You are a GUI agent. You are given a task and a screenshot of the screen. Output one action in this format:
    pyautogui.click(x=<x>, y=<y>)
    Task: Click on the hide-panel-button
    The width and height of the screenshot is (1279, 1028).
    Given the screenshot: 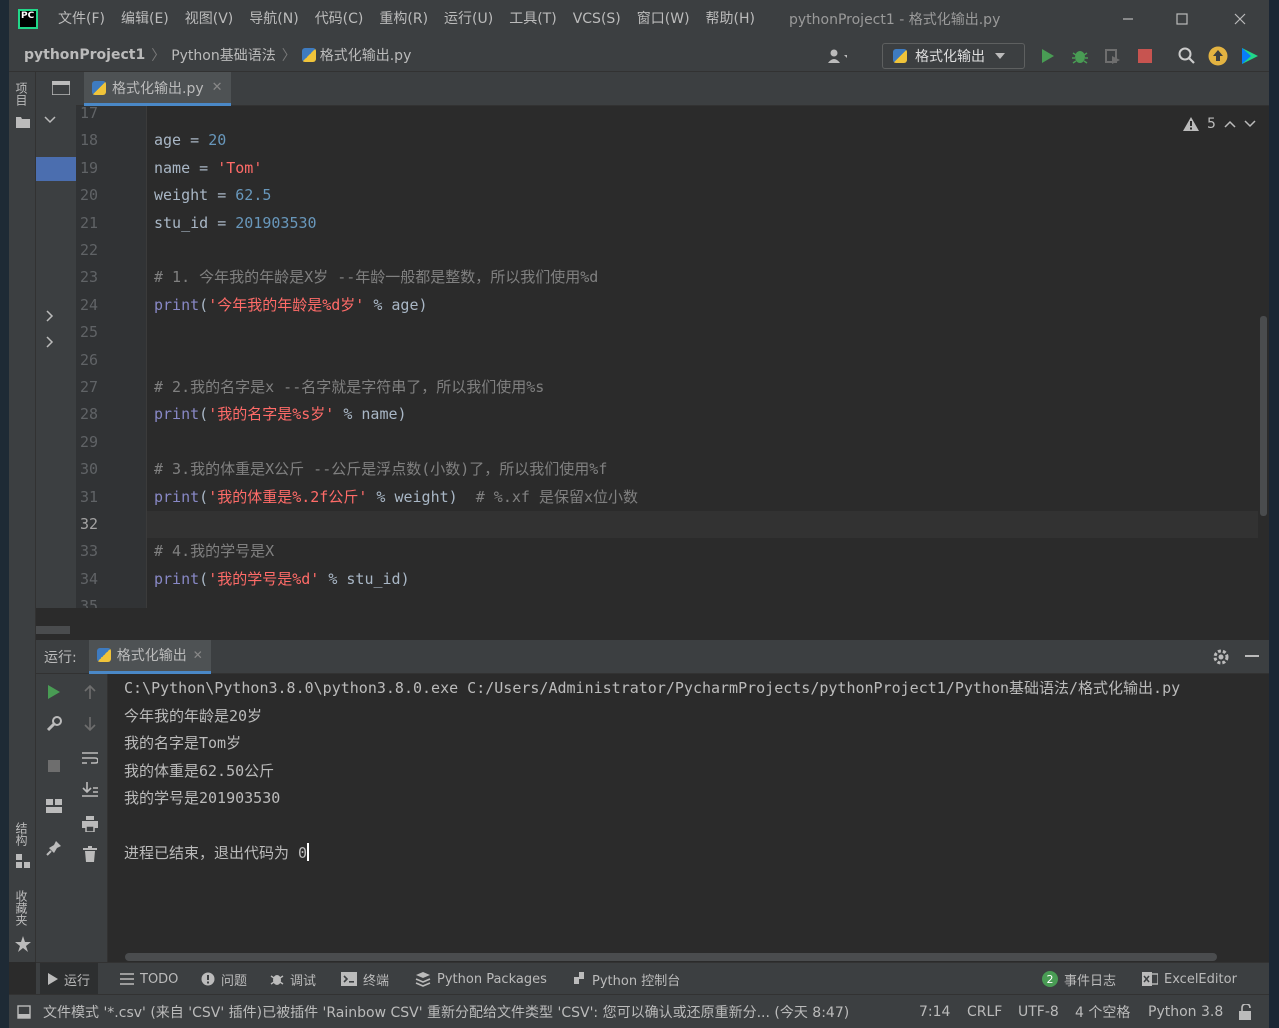 What is the action you would take?
    pyautogui.click(x=1252, y=658)
    